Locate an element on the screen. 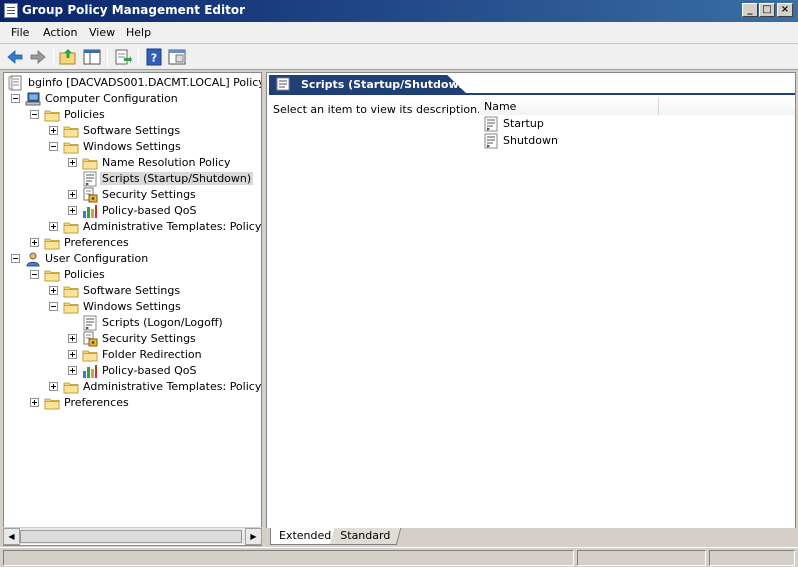  details-title: Scripts (Startup/Shutdown) is located at coordinates (386, 84).